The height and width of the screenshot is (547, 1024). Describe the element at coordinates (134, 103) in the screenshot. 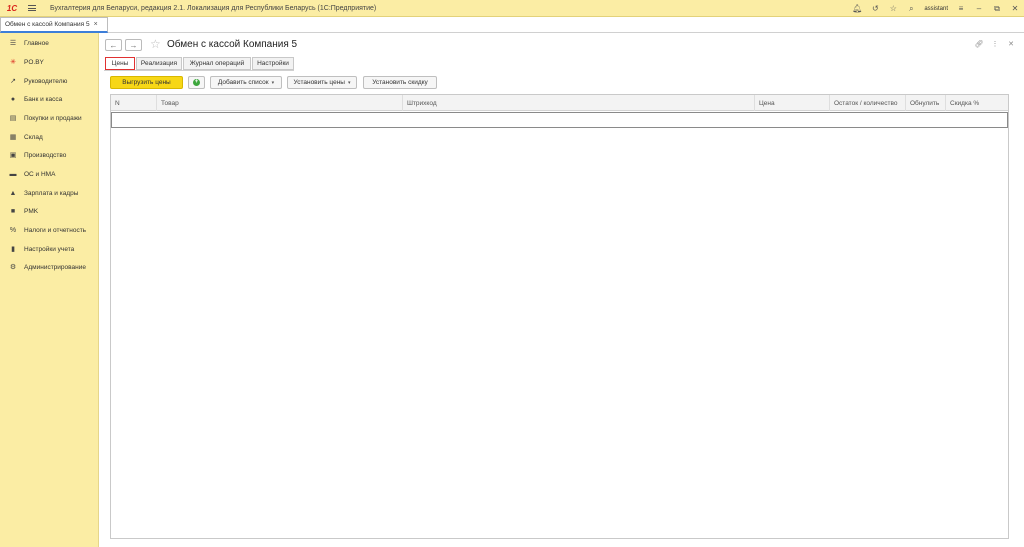

I see `column-header-n: N` at that location.